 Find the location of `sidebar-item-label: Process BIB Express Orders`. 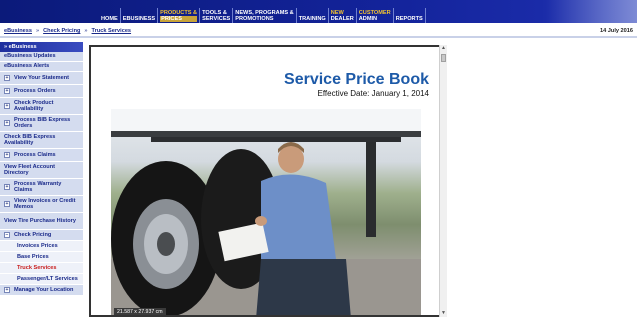

sidebar-item-label: Process BIB Express Orders is located at coordinates (42, 123).